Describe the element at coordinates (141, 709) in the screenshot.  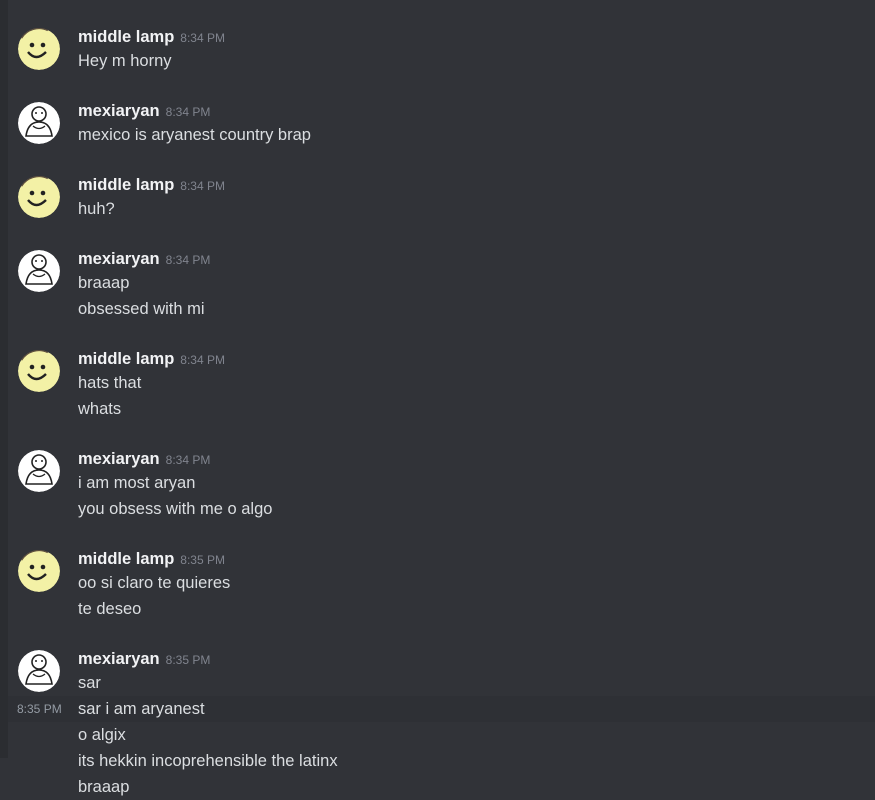
I see `message-line-text: sar i am aryanest` at that location.